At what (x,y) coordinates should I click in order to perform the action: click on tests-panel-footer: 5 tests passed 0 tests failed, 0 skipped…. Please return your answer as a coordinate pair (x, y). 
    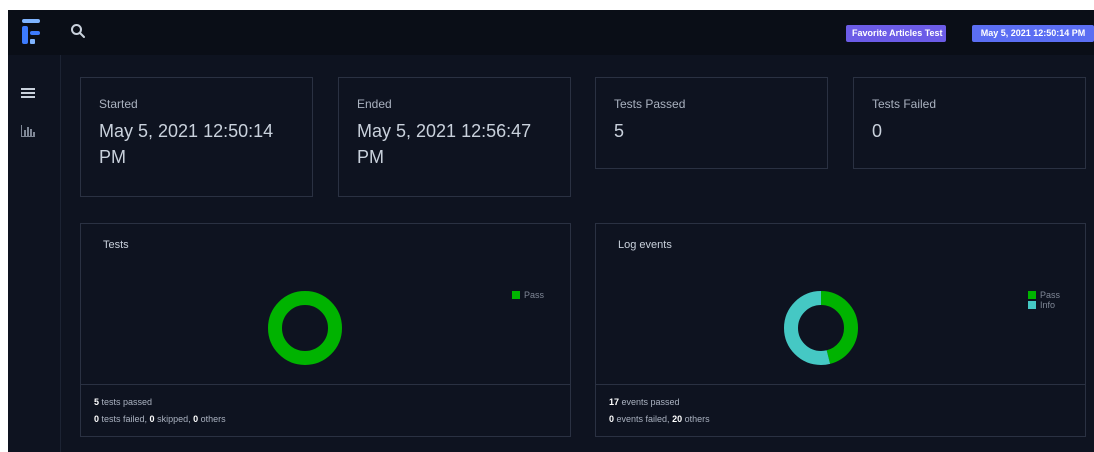
    Looking at the image, I should click on (325, 410).